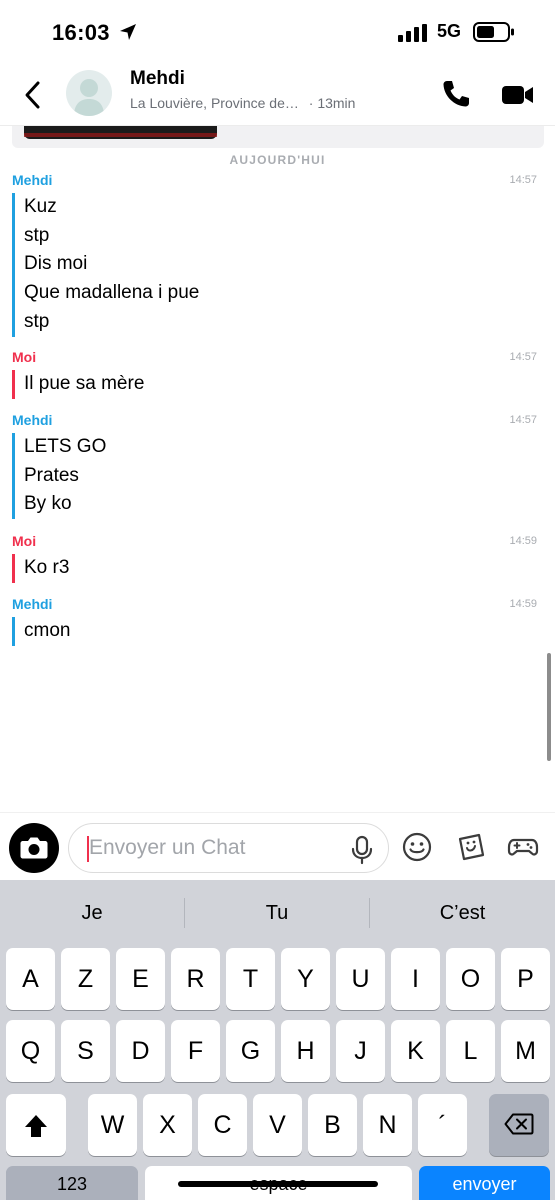 This screenshot has width=555, height=1200. I want to click on message-body: Kuz stp Dis moi Que madallena i pue stp, so click(105, 265).